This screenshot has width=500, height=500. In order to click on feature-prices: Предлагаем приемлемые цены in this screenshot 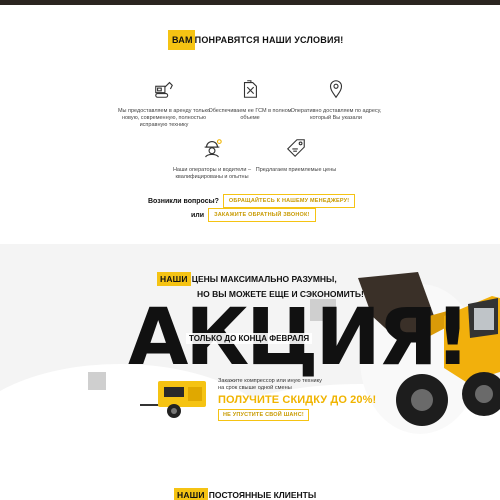, I will do `click(296, 155)`.